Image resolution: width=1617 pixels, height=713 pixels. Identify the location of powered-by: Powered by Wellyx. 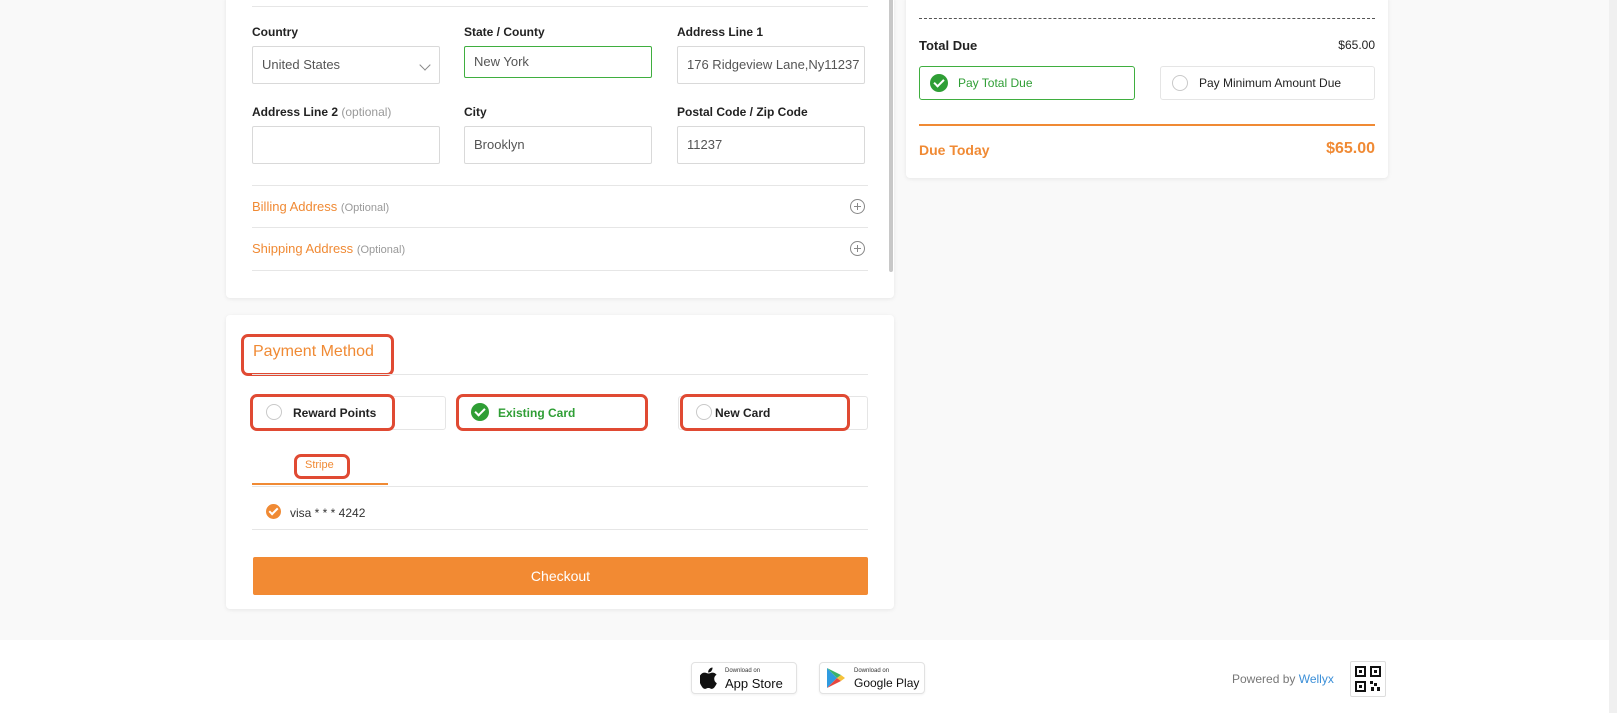
(1283, 679).